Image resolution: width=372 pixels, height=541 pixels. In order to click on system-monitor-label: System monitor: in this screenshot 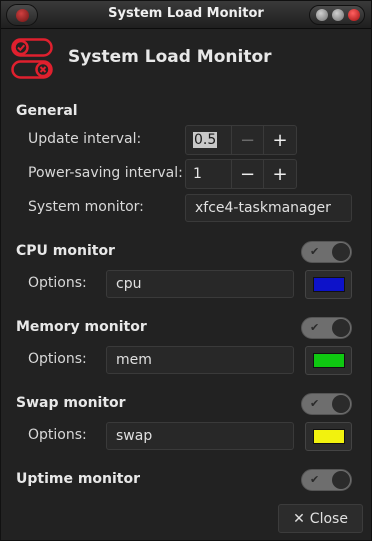, I will do `click(86, 207)`.